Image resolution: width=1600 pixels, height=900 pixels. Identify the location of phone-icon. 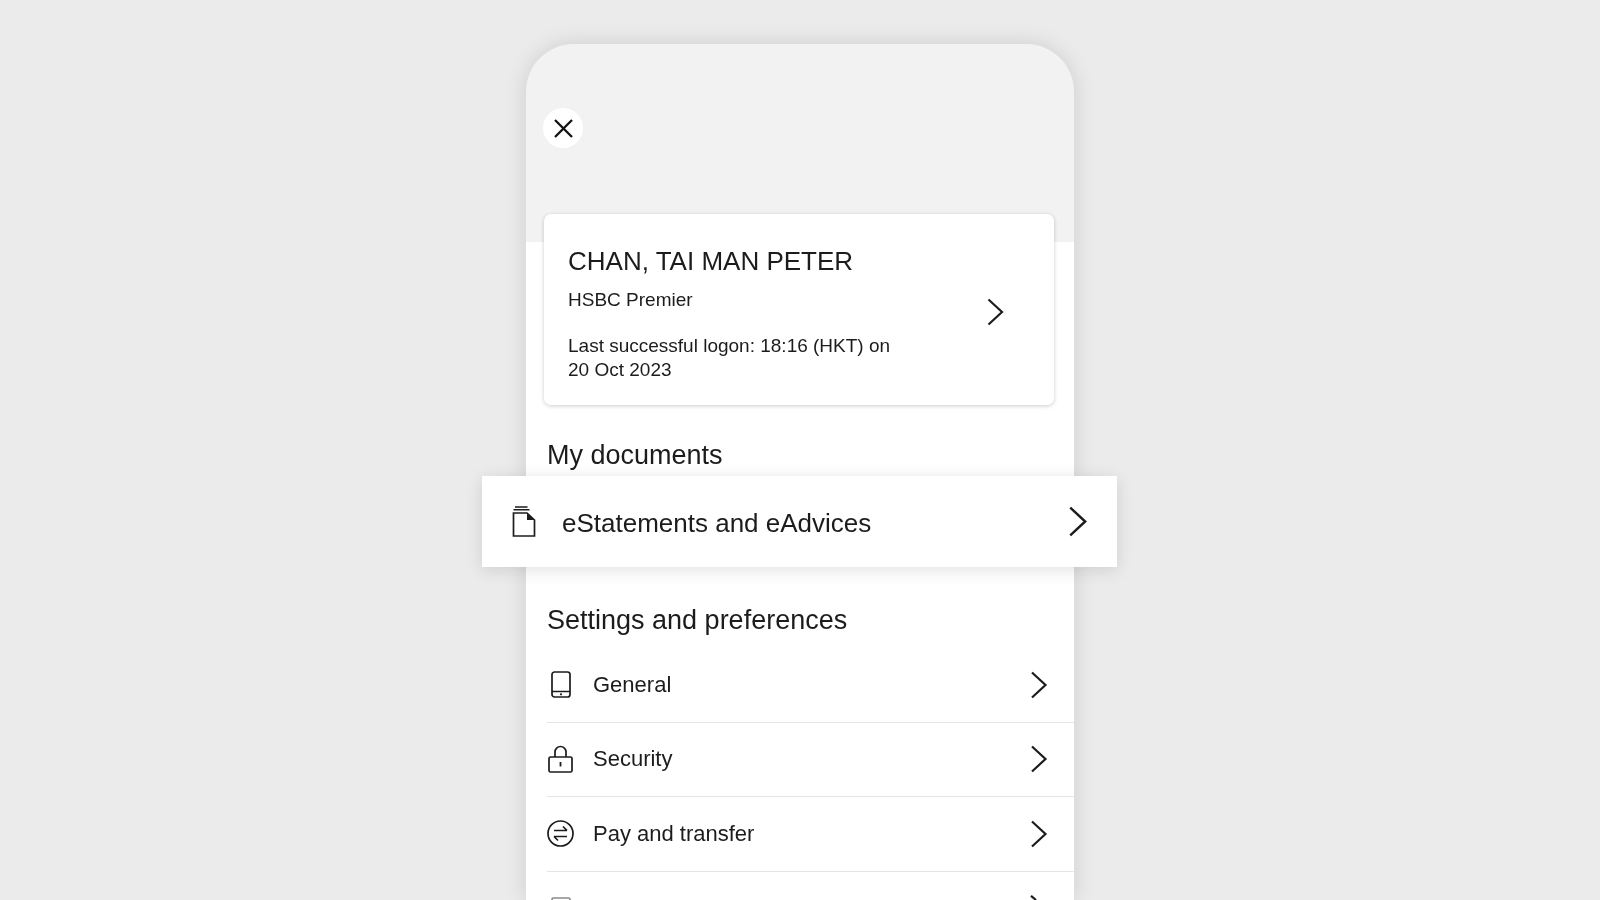
(560, 685).